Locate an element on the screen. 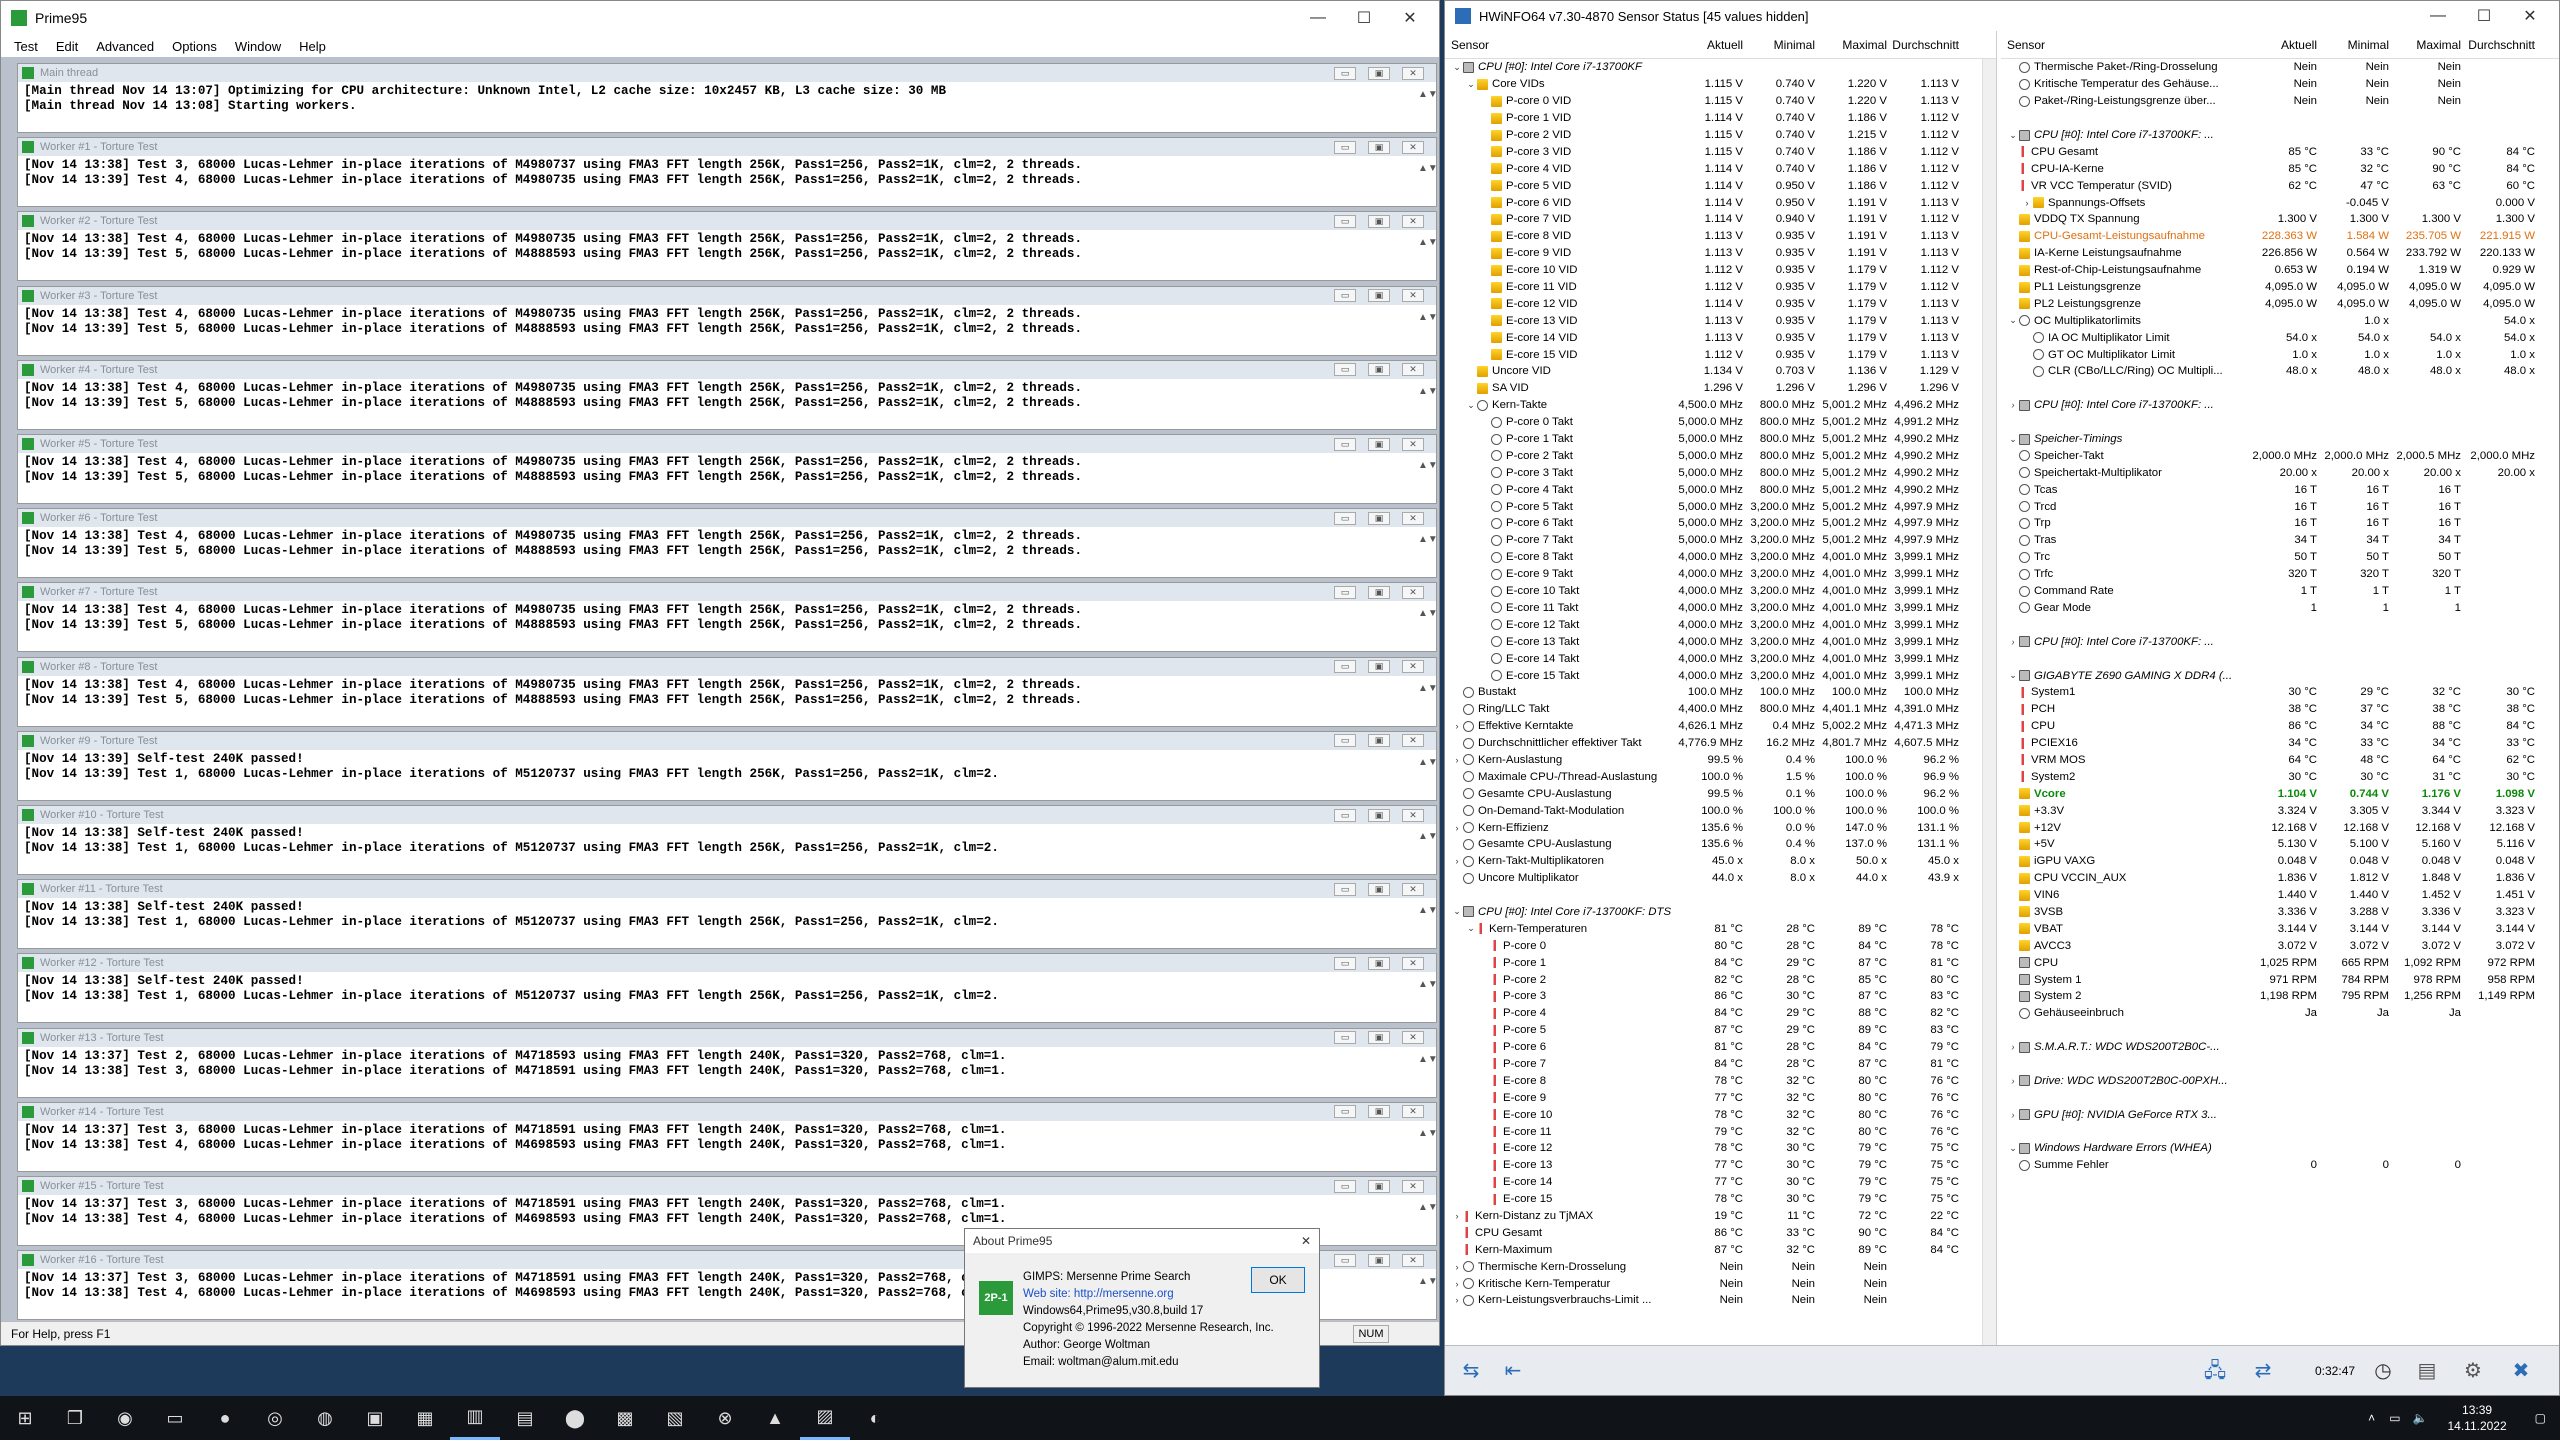 Image resolution: width=2560 pixels, height=1440 pixels. sensor-row: Uncore VID 1.134 V 0.703 V 1.136 V 1.129 V is located at coordinates (1720, 371).